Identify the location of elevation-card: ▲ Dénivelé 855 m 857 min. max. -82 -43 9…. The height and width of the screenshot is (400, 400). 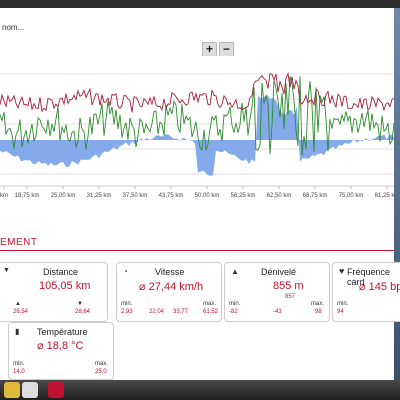
(277, 292).